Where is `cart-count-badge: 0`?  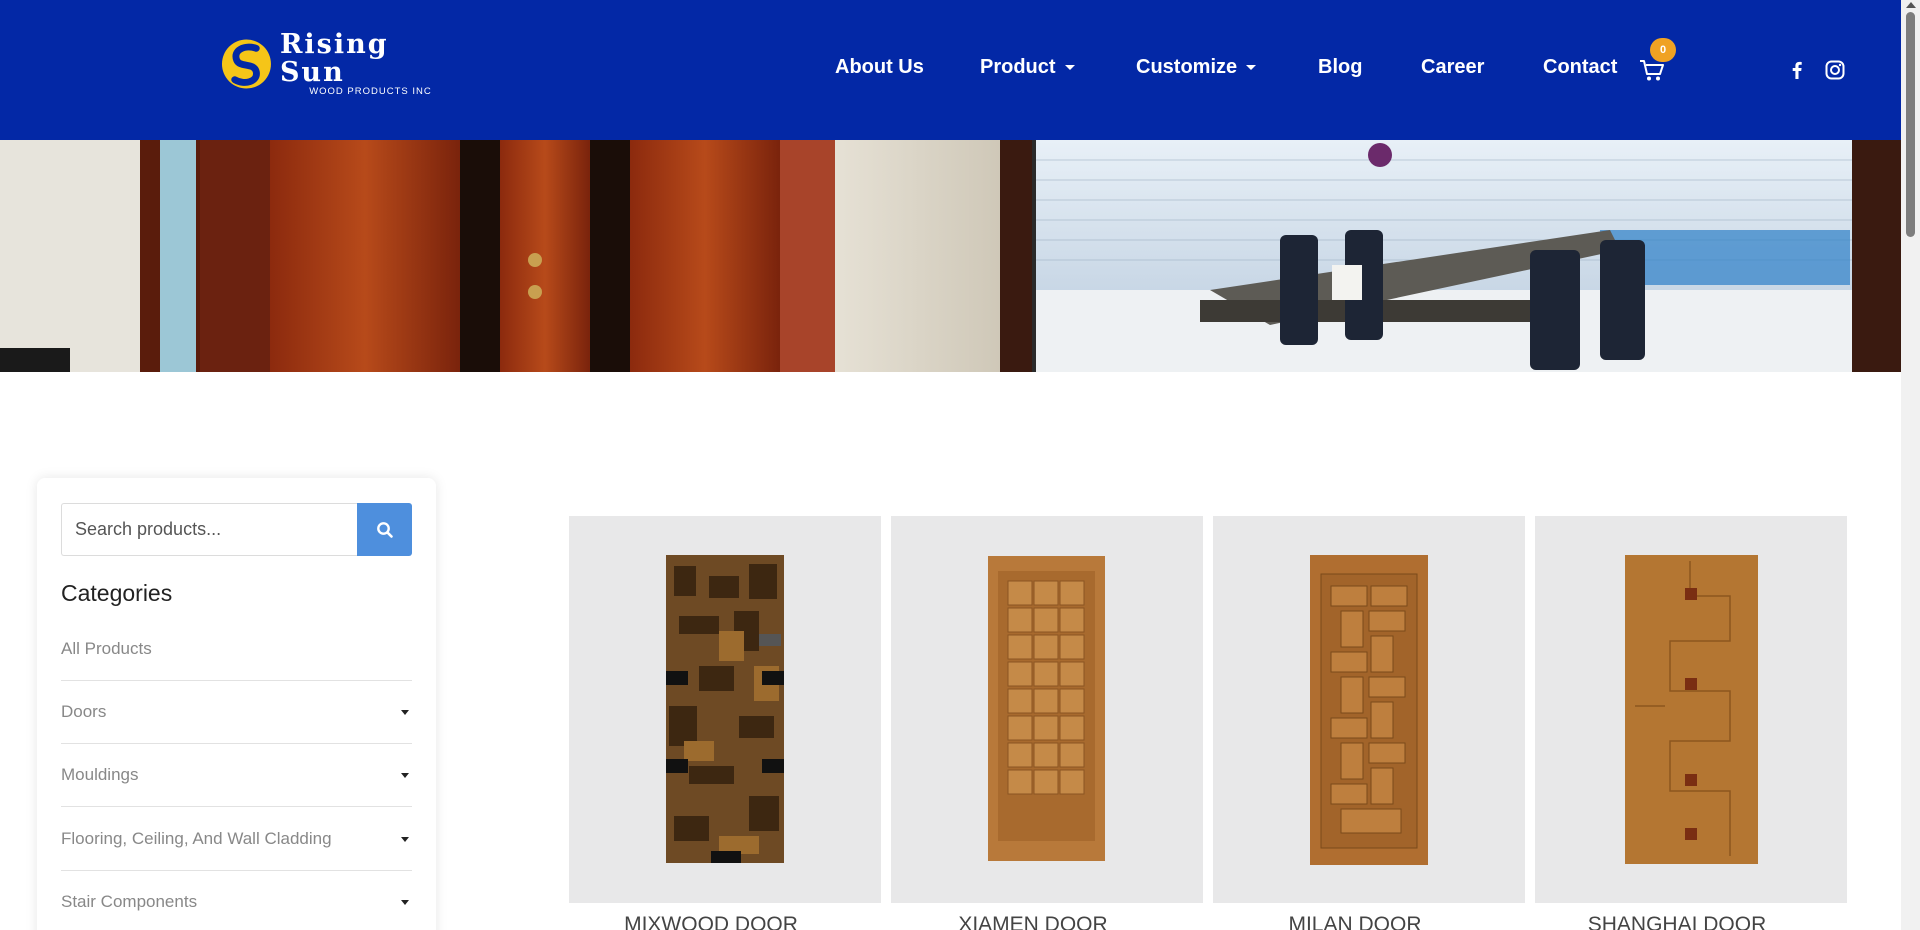
cart-count-badge: 0 is located at coordinates (1663, 50).